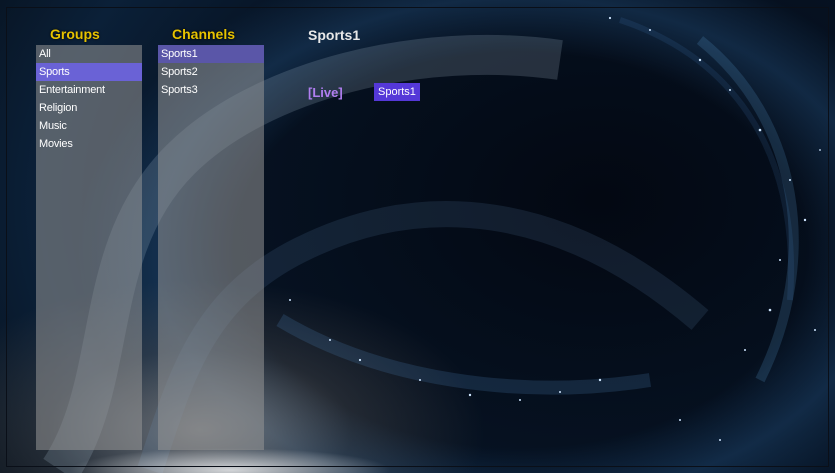 Image resolution: width=835 pixels, height=473 pixels. Describe the element at coordinates (89, 144) in the screenshot. I see `group-item-movies: Movies` at that location.